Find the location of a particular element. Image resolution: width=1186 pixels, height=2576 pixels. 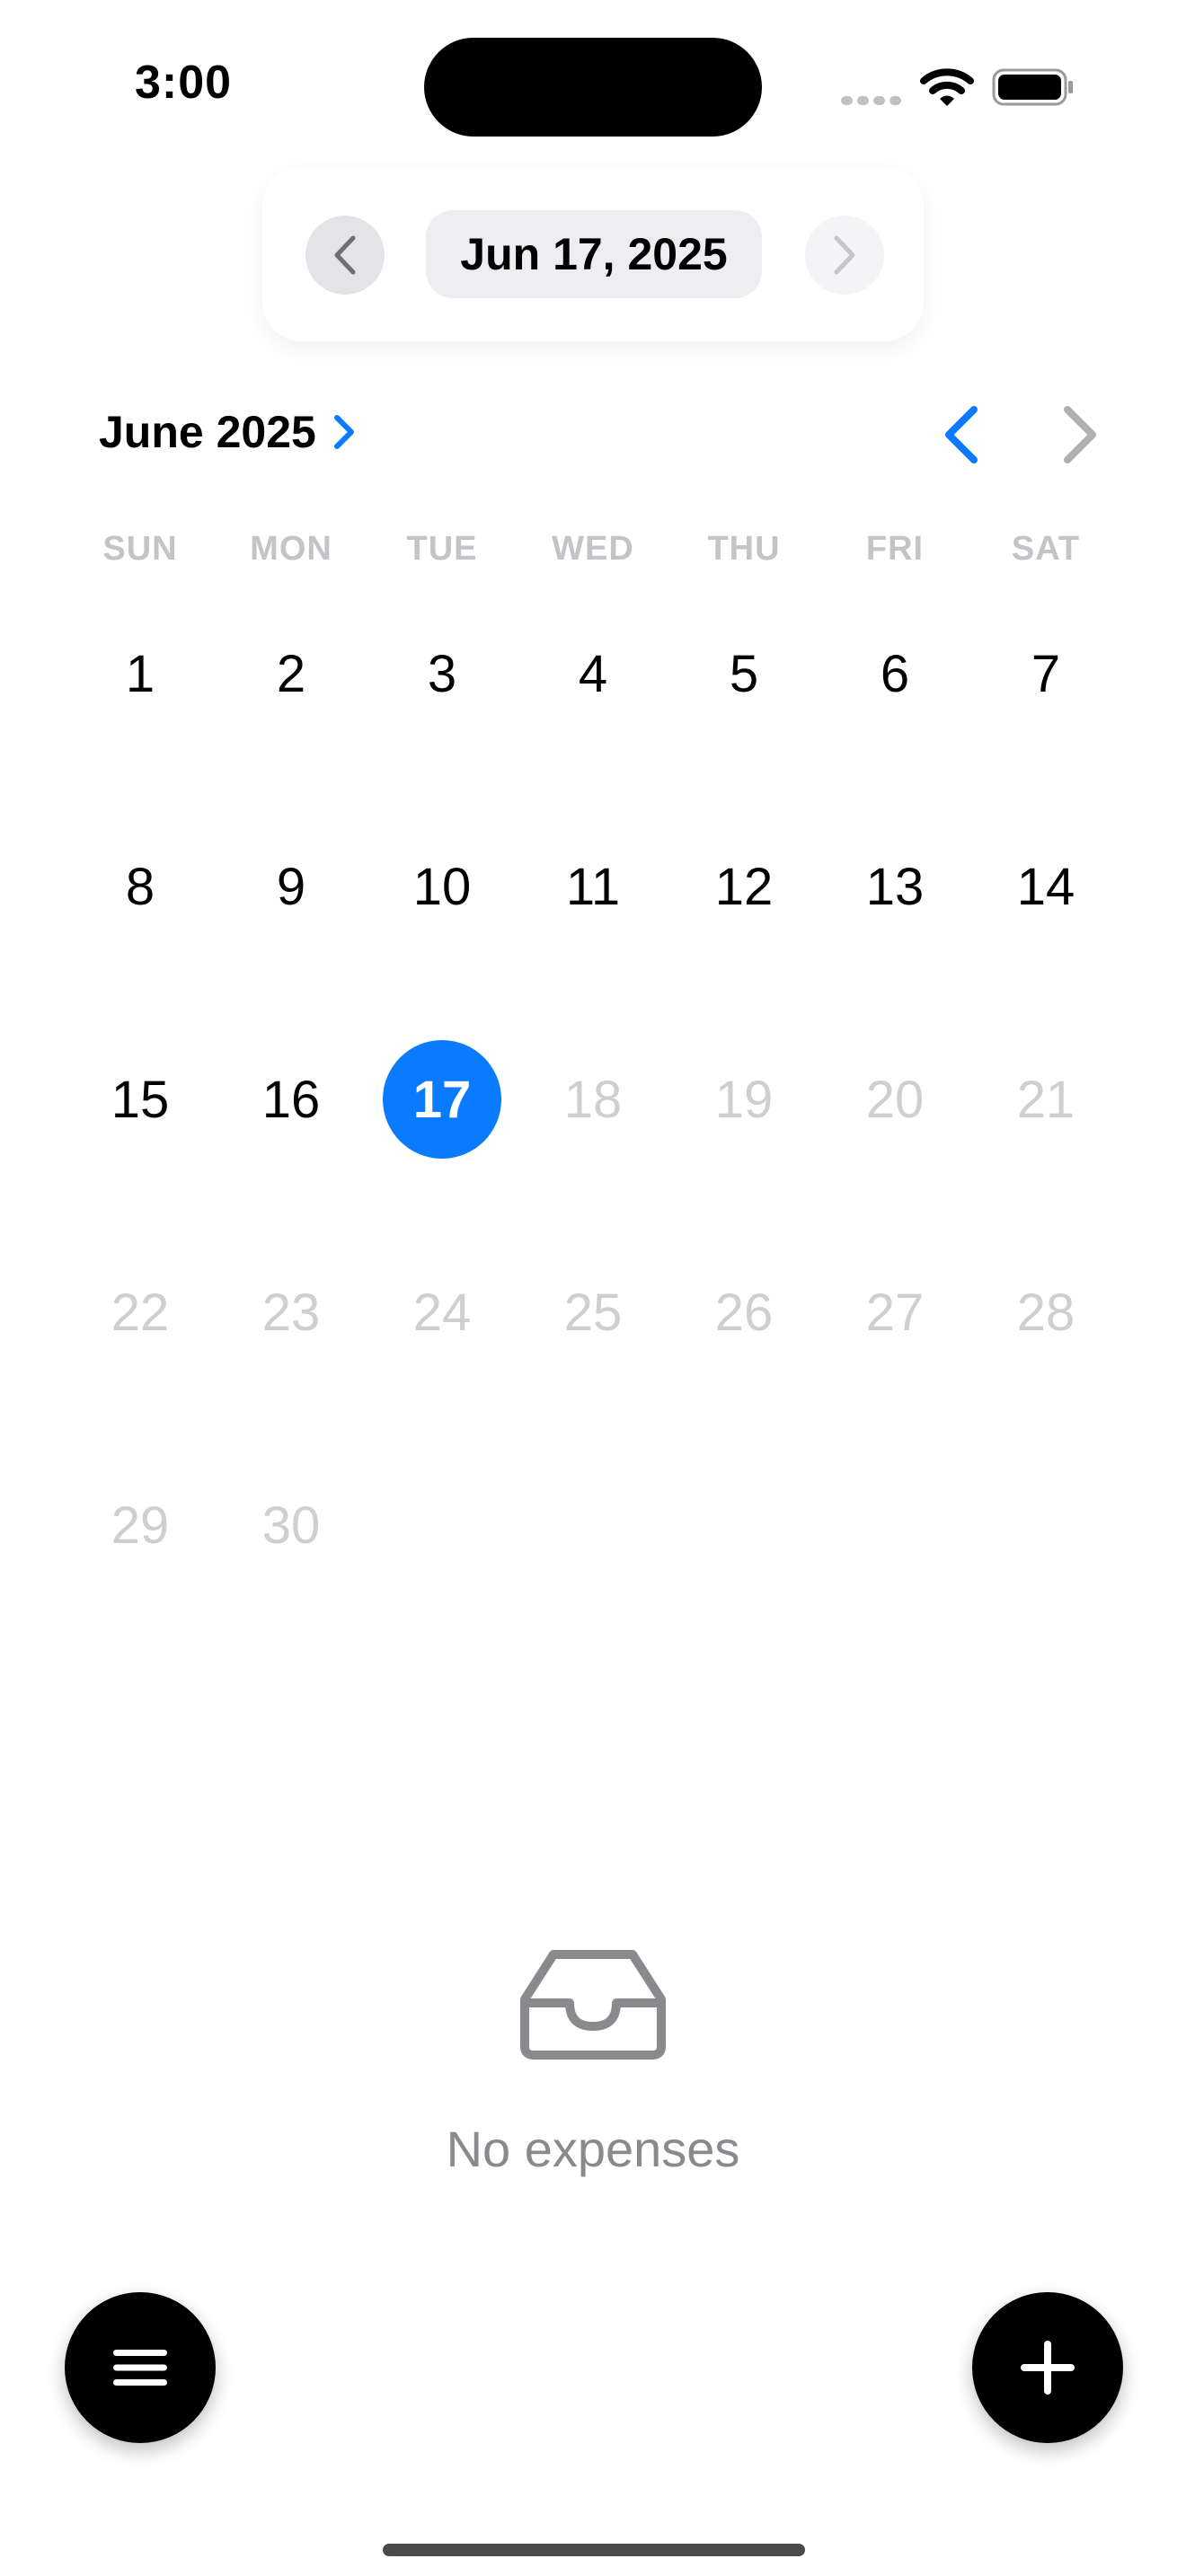

weekday-label: FRI is located at coordinates (895, 549).